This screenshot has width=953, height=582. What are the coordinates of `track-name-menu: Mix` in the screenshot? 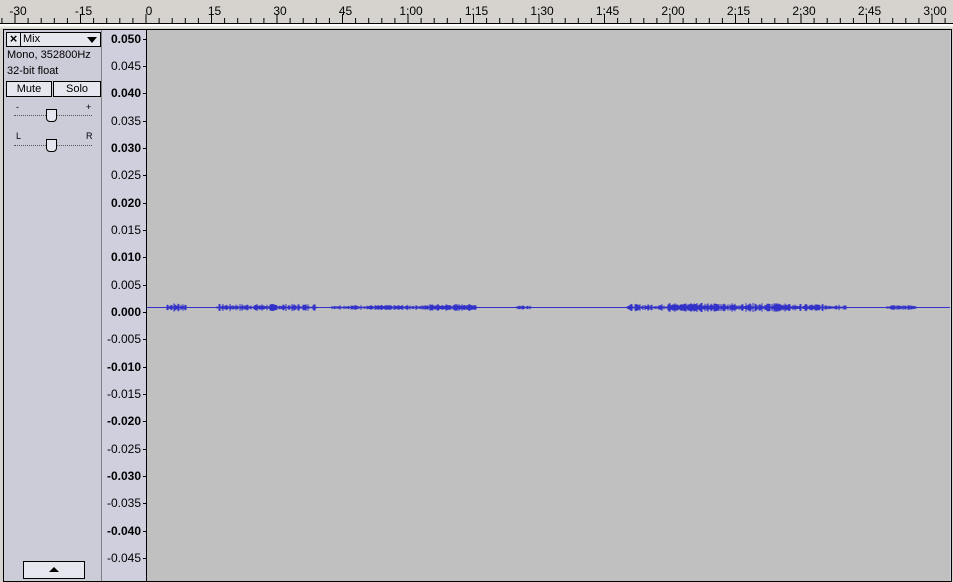 It's located at (60, 39).